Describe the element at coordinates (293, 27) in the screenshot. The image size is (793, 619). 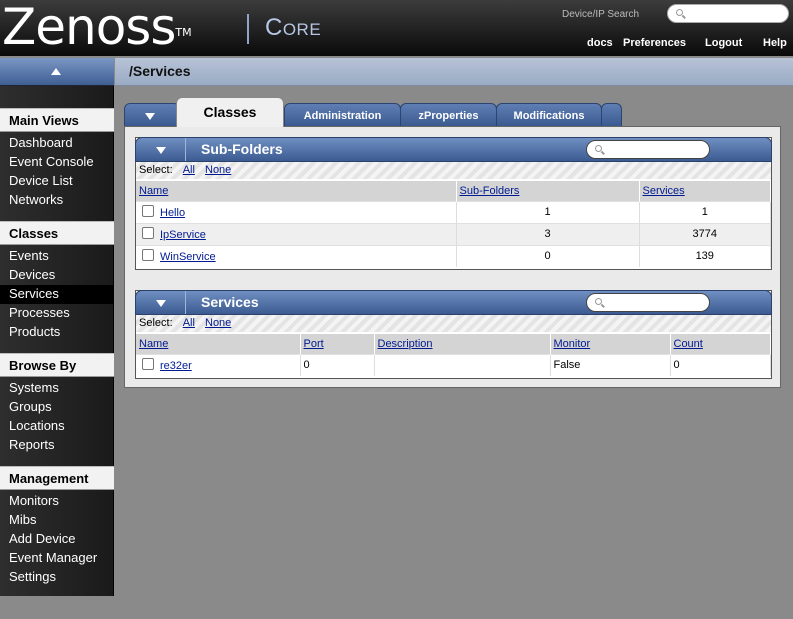
I see `edition-label: Core` at that location.